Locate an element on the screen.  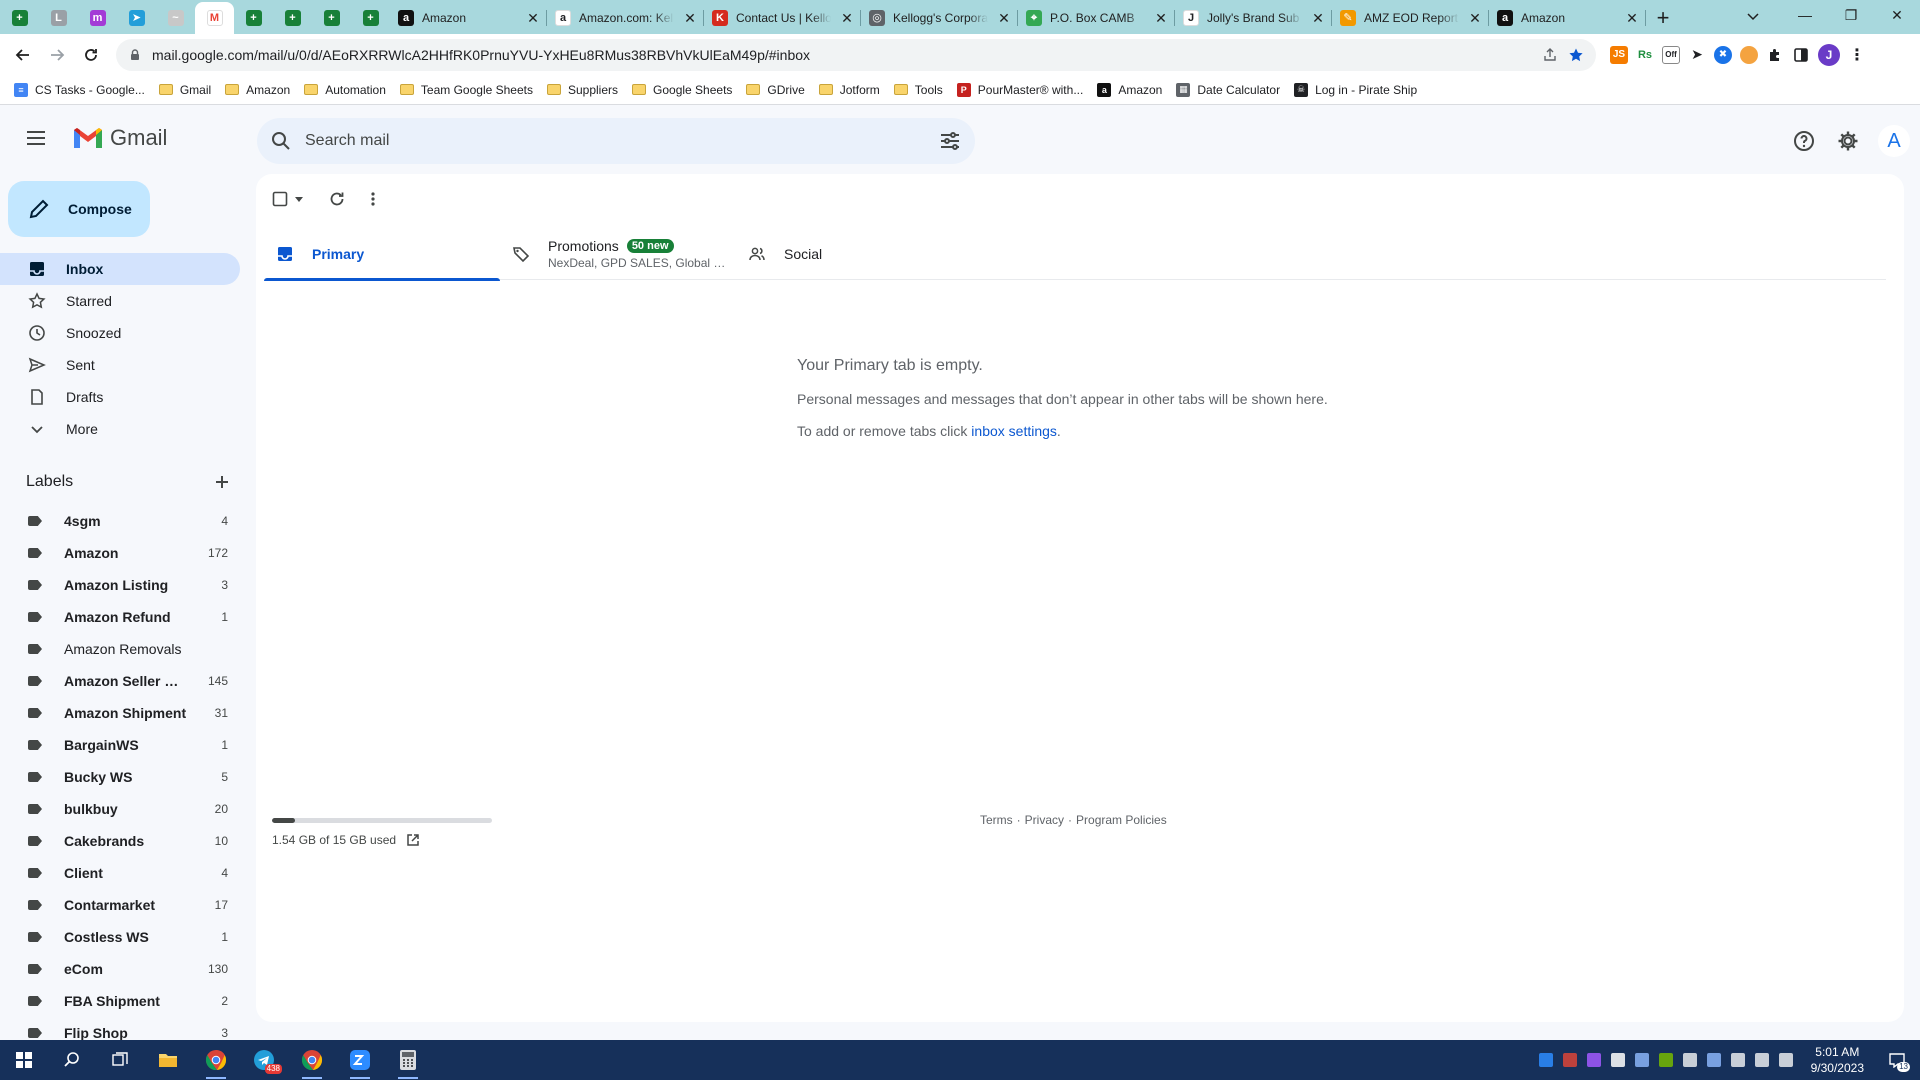
nav-item-inbox: Inbox is located at coordinates (120, 269).